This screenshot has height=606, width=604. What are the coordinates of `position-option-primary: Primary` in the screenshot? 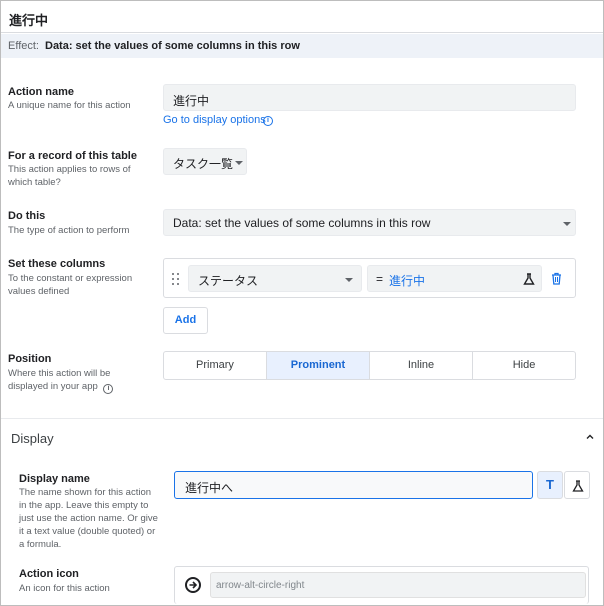 It's located at (215, 365).